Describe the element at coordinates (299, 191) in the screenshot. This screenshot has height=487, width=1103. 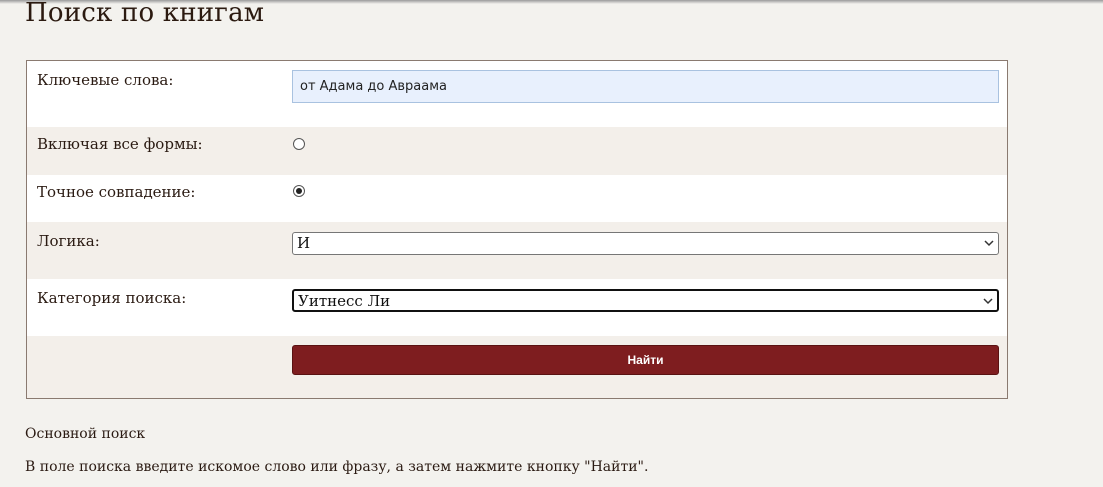
I see `exact-match-radio` at that location.